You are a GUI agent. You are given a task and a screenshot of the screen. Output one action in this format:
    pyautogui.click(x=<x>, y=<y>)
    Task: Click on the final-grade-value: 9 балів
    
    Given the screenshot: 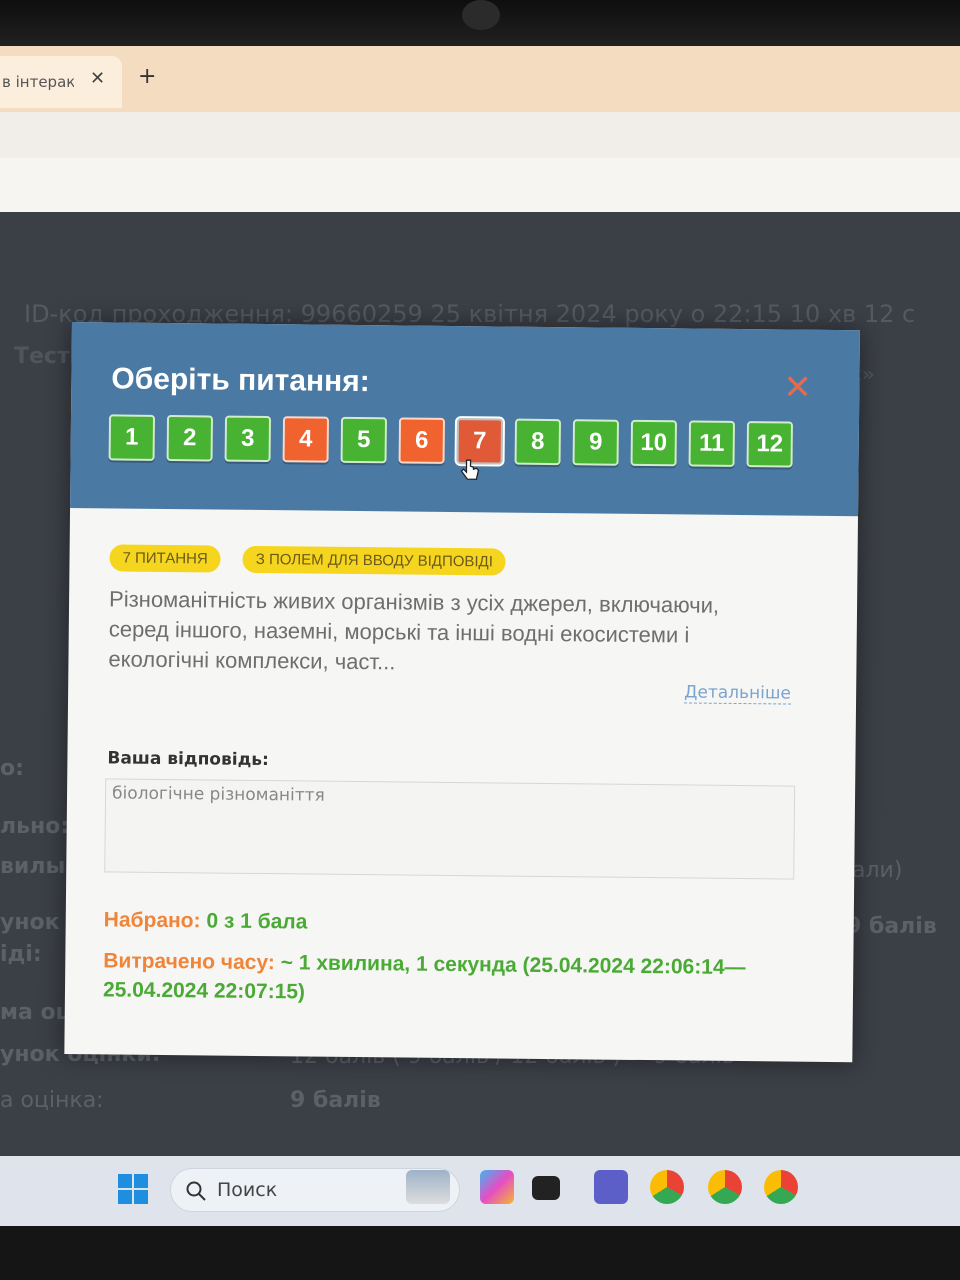 What is the action you would take?
    pyautogui.click(x=335, y=1100)
    